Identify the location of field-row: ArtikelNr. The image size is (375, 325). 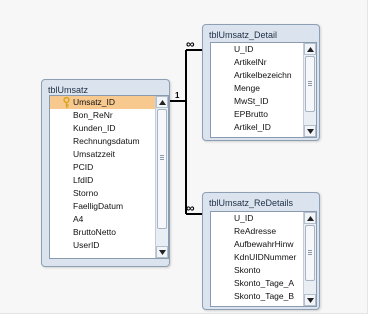
(263, 62).